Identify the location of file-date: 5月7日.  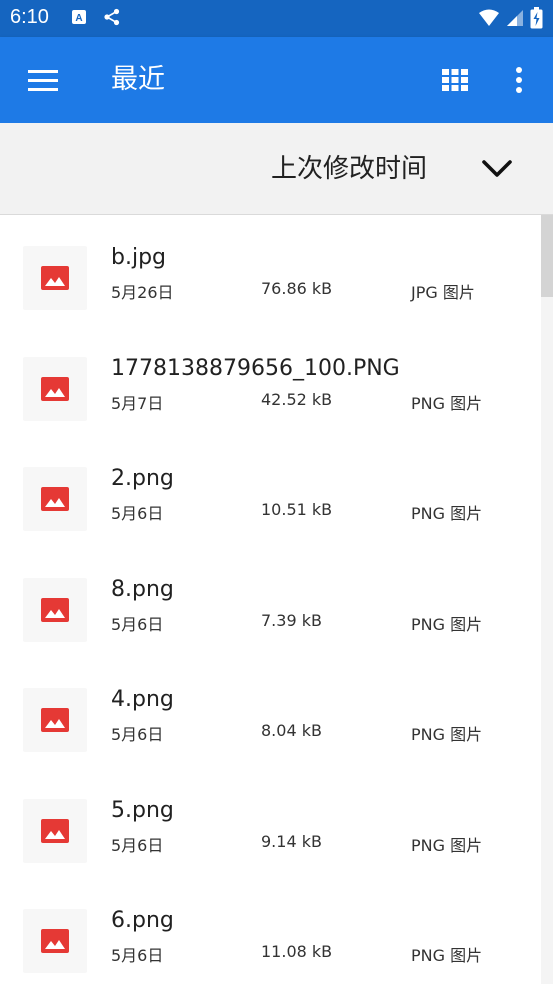
(137, 403).